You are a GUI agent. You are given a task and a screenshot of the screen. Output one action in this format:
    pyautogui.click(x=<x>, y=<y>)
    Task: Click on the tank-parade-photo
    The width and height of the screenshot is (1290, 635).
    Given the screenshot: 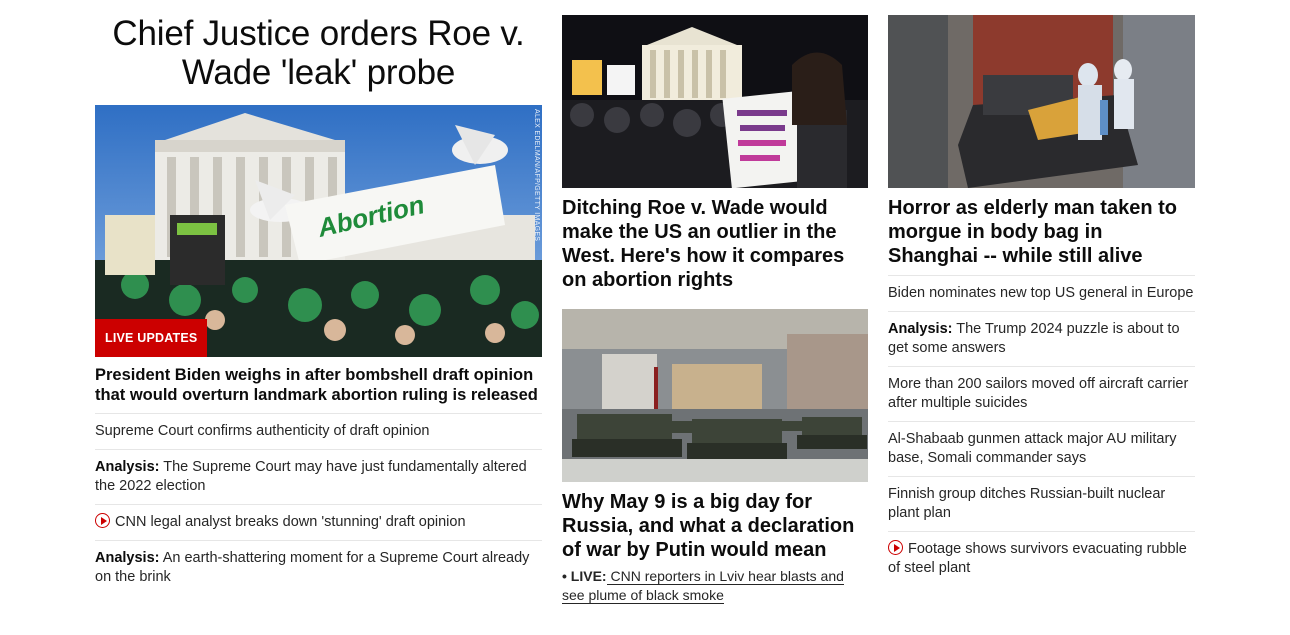 What is the action you would take?
    pyautogui.click(x=715, y=395)
    